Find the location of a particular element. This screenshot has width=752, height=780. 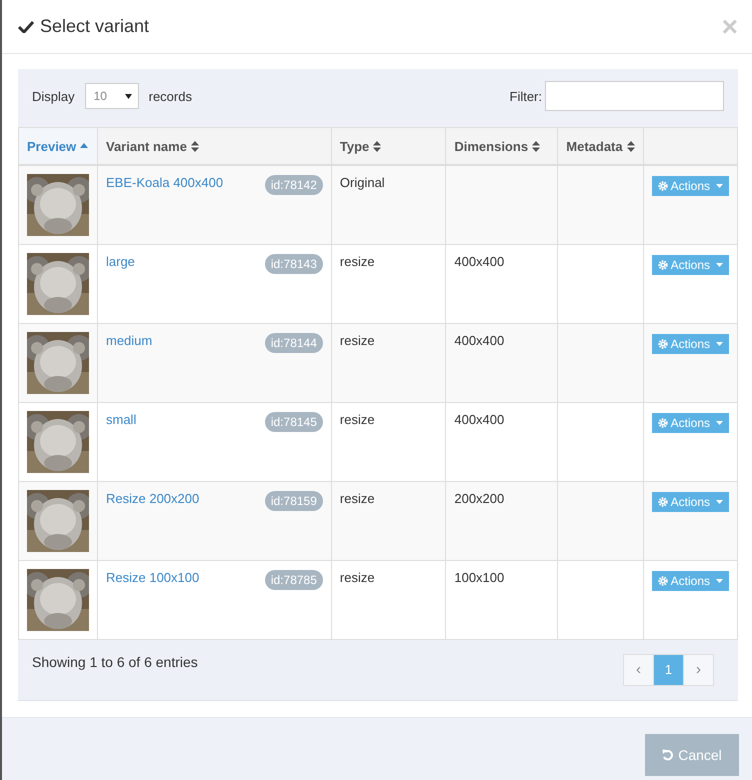

sort-ascending-icon is located at coordinates (84, 145).